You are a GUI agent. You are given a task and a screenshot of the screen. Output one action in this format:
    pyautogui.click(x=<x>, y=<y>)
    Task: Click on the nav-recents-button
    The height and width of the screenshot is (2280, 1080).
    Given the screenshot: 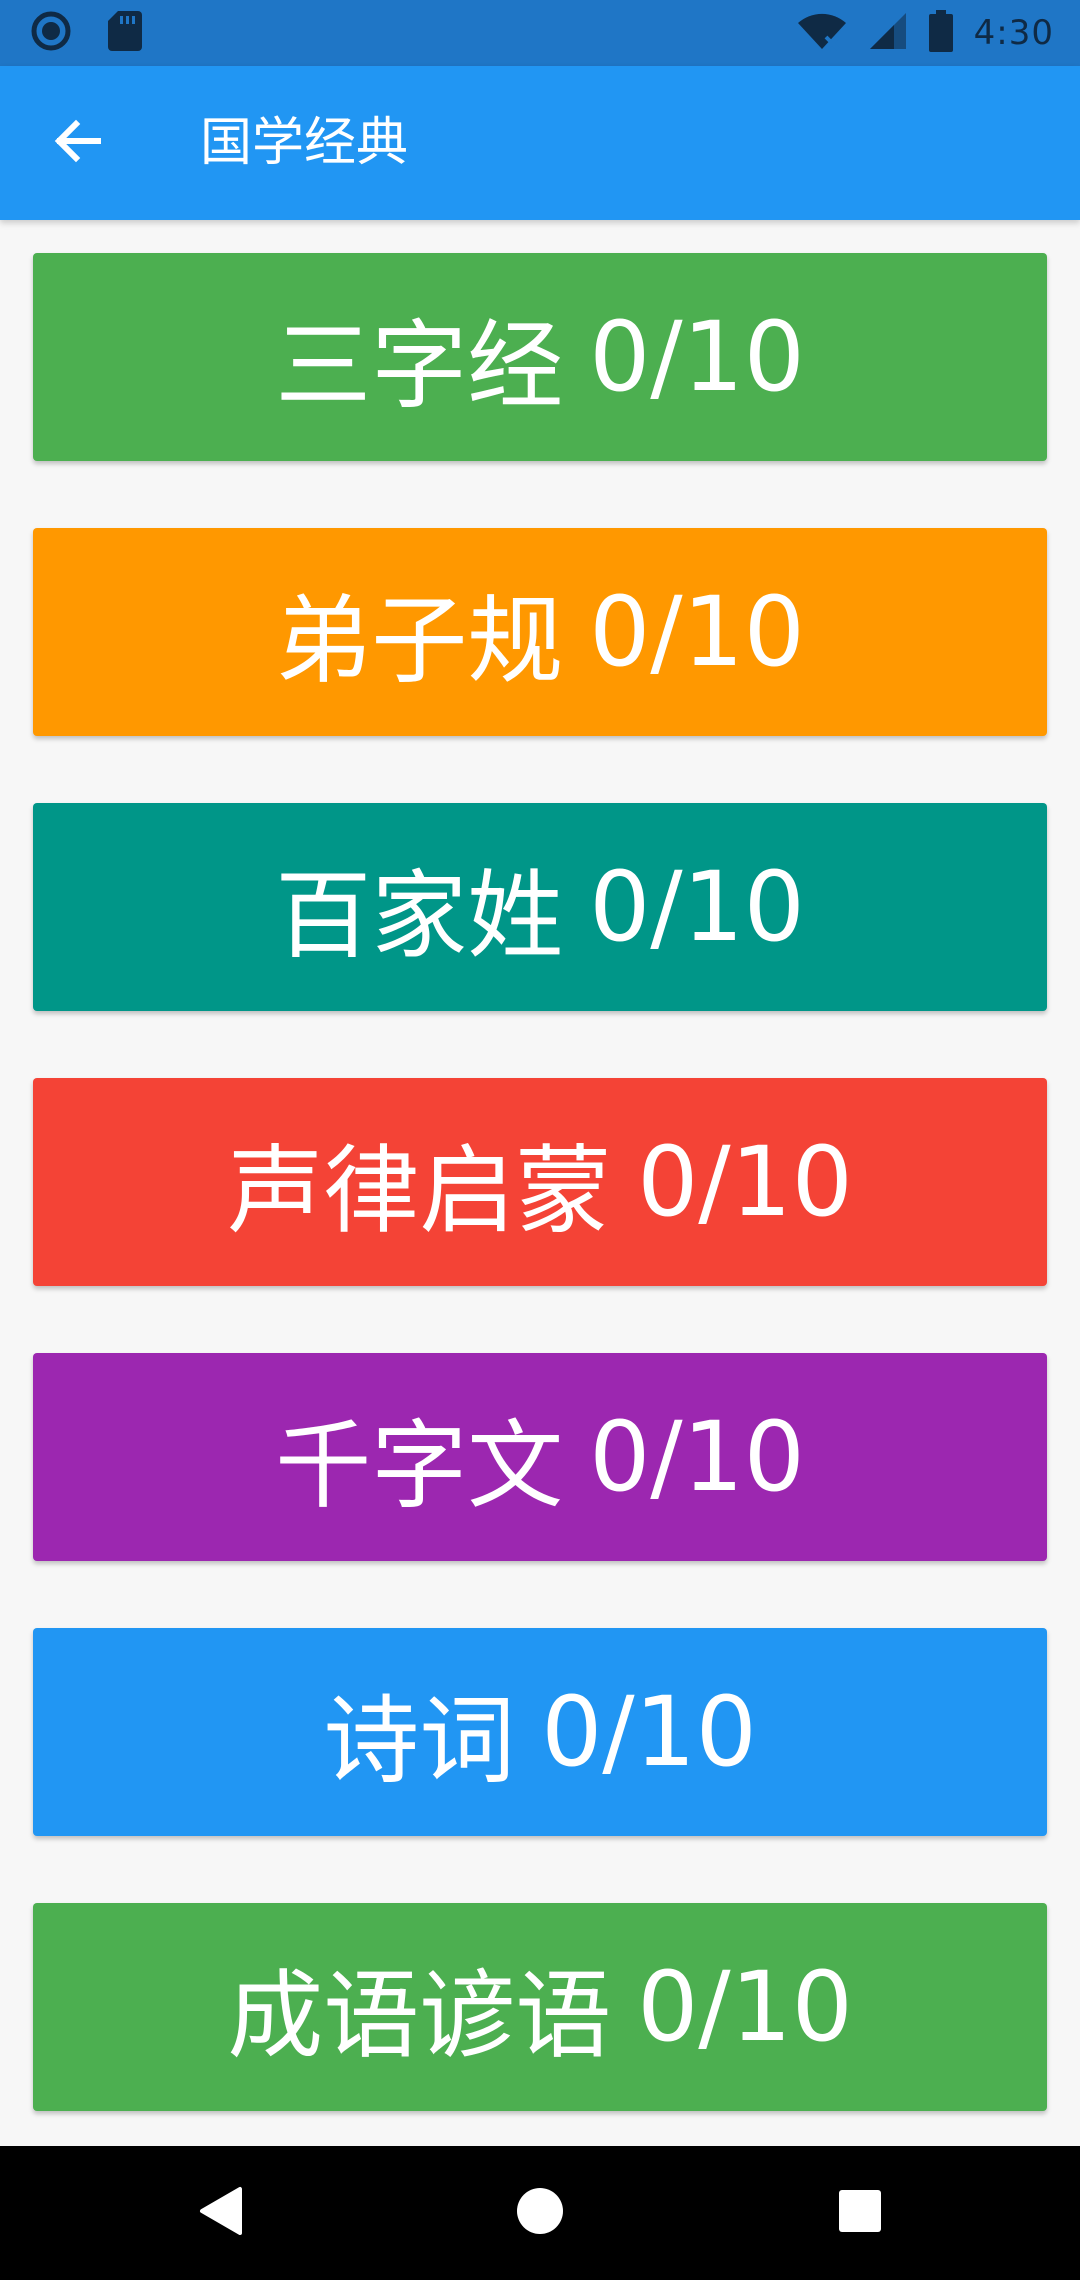 What is the action you would take?
    pyautogui.click(x=860, y=2213)
    